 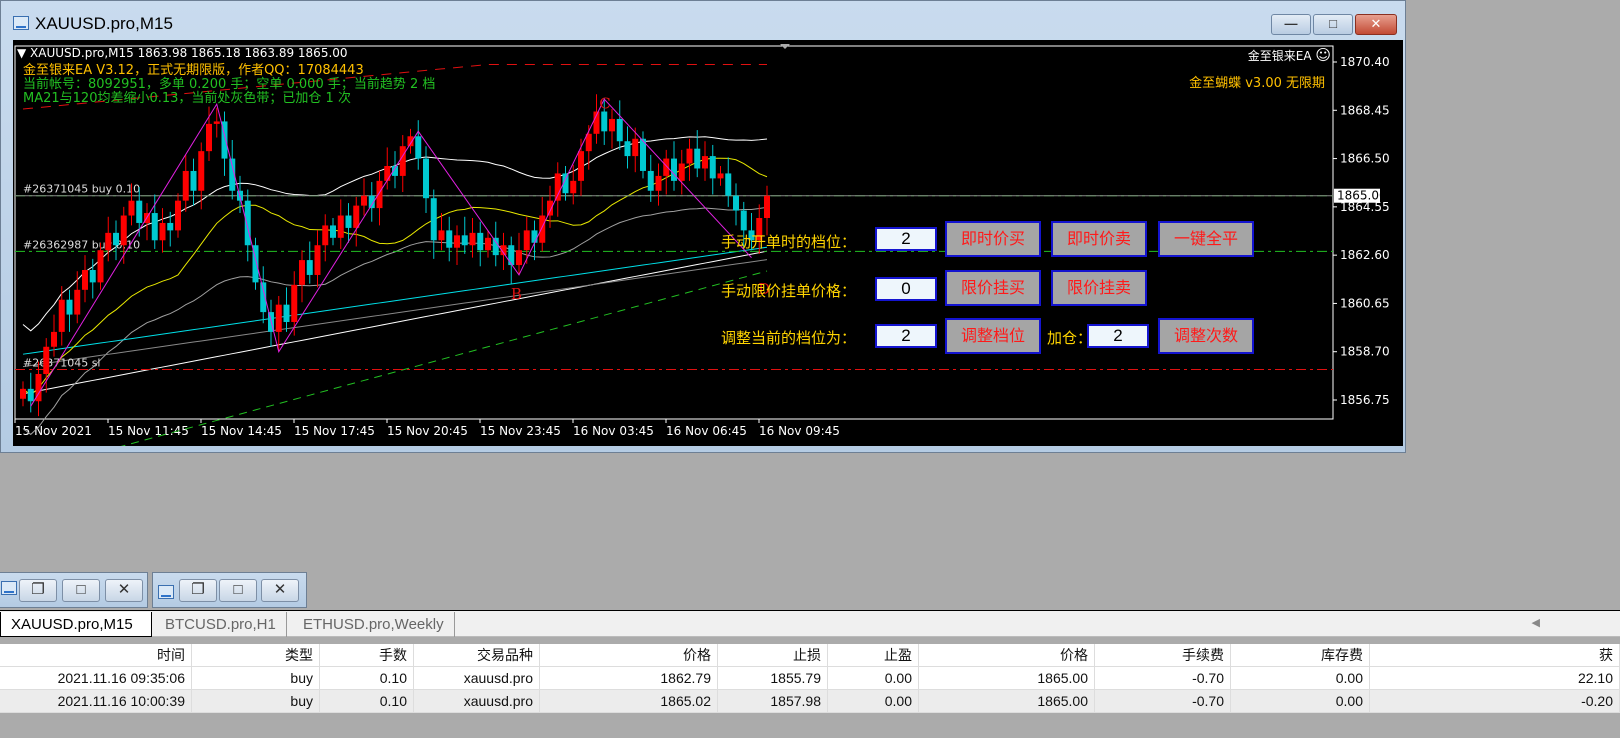 I want to click on table-cell: -0.70, so click(x=1163, y=678).